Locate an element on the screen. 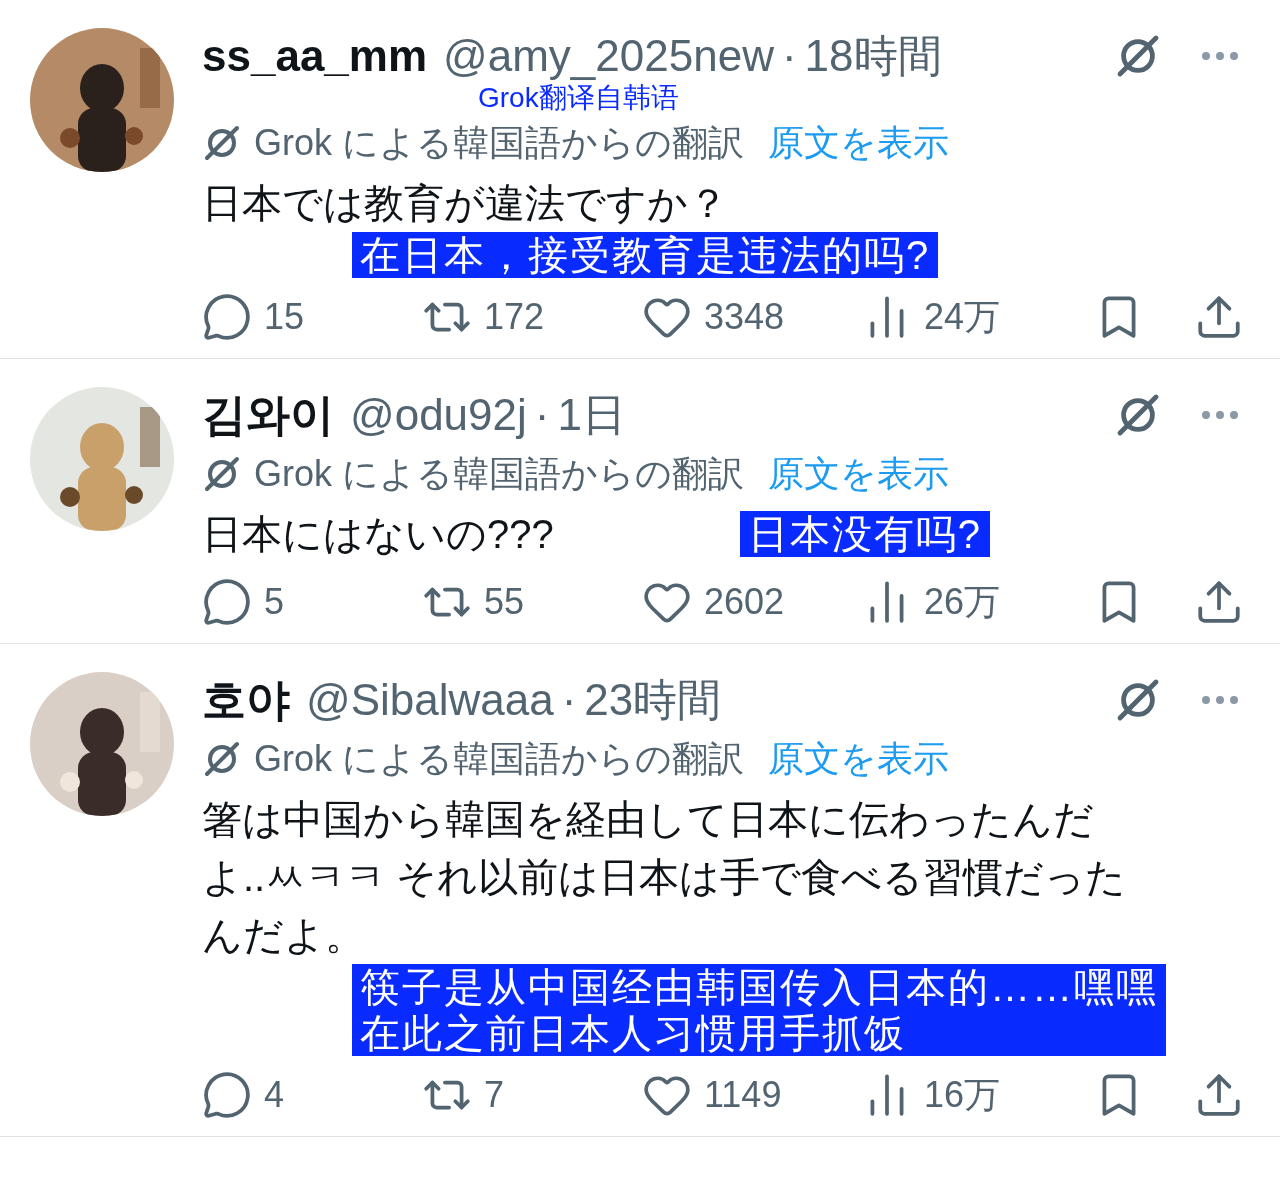 Image resolution: width=1280 pixels, height=1200 pixels. post-time: 18時間 is located at coordinates (873, 56).